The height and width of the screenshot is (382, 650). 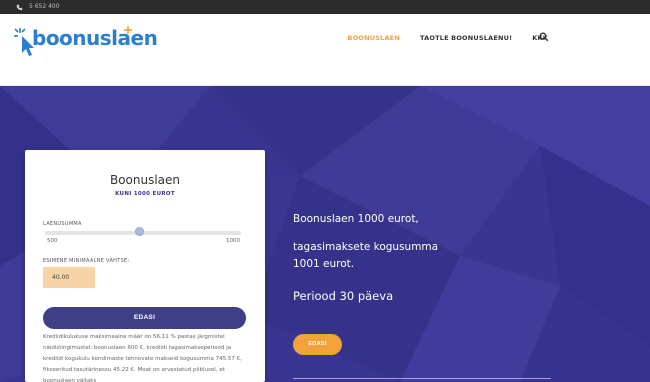 I want to click on min-payment-value: 40.00, so click(x=69, y=277).